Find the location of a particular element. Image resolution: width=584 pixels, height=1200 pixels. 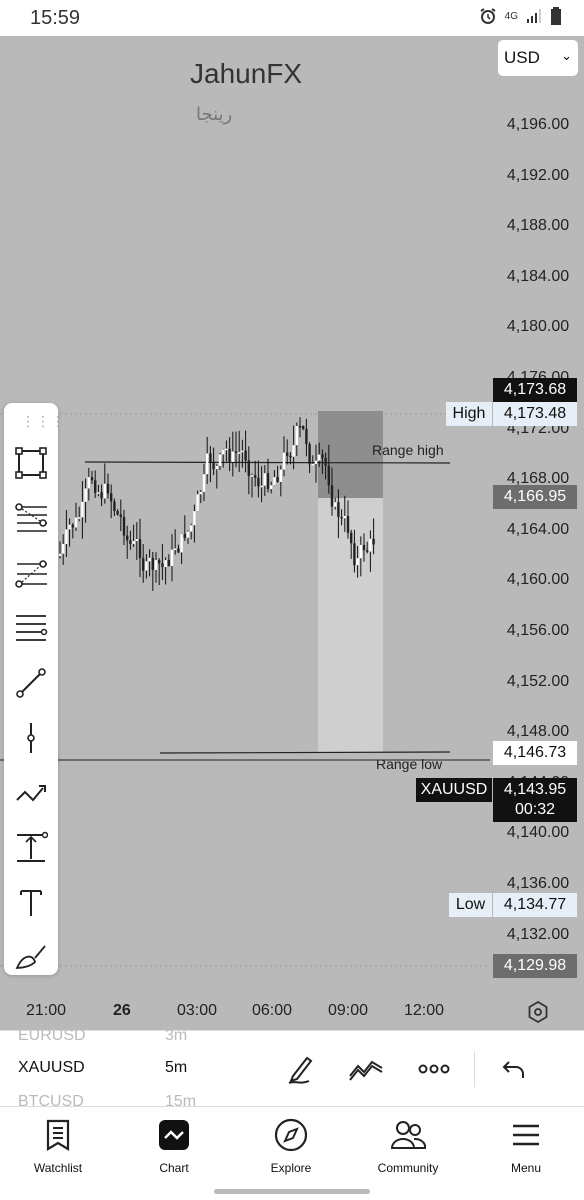

home-indicator is located at coordinates (292, 1191).